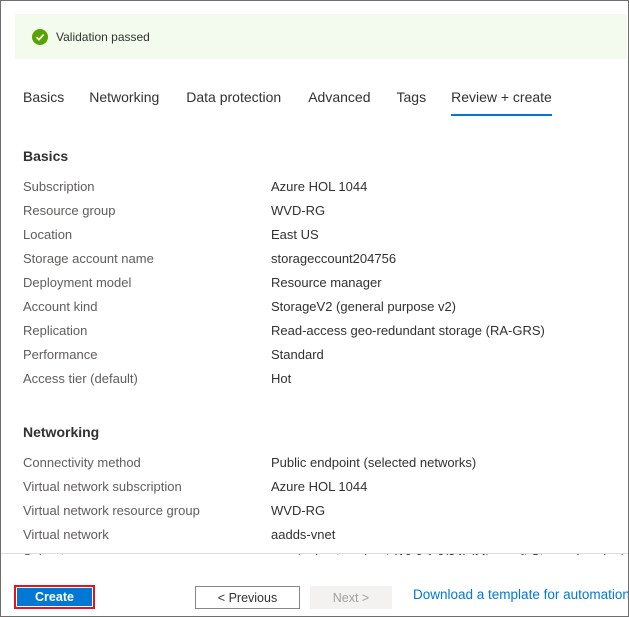  I want to click on row-value: storageccount204756, so click(334, 258).